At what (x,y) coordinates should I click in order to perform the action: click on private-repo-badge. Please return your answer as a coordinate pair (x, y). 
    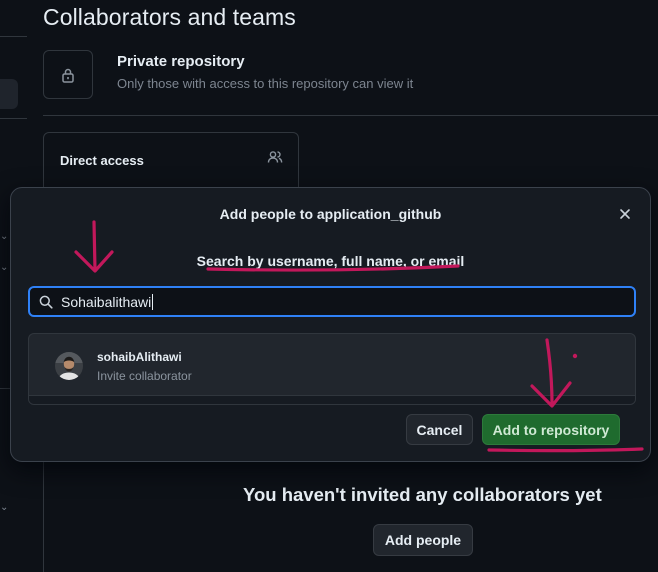
    Looking at the image, I should click on (68, 74).